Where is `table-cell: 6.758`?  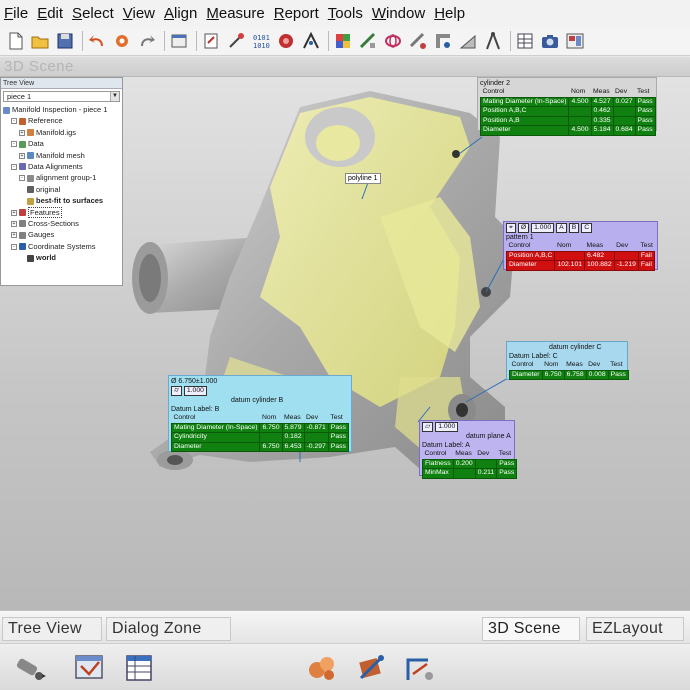
table-cell: 6.758 is located at coordinates (575, 374).